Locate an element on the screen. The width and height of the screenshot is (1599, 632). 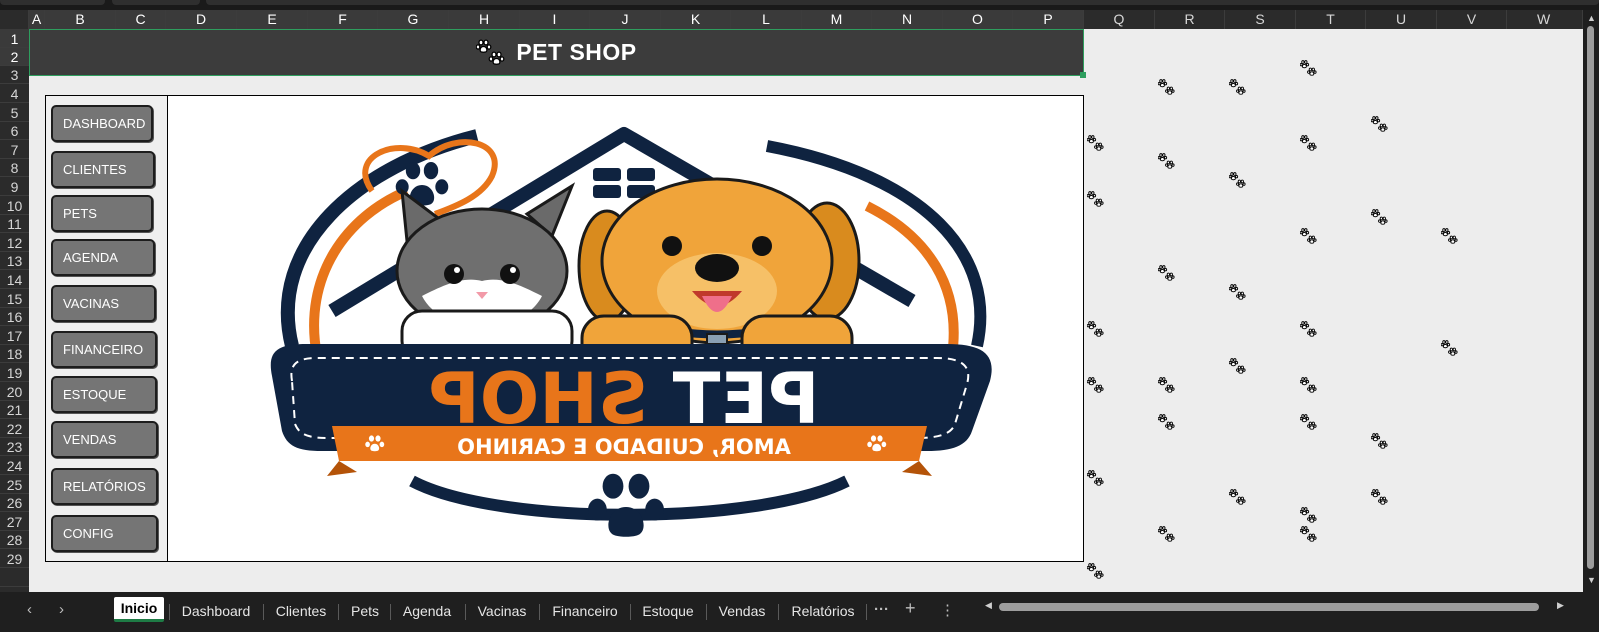
row-header: 9 is located at coordinates (14, 186).